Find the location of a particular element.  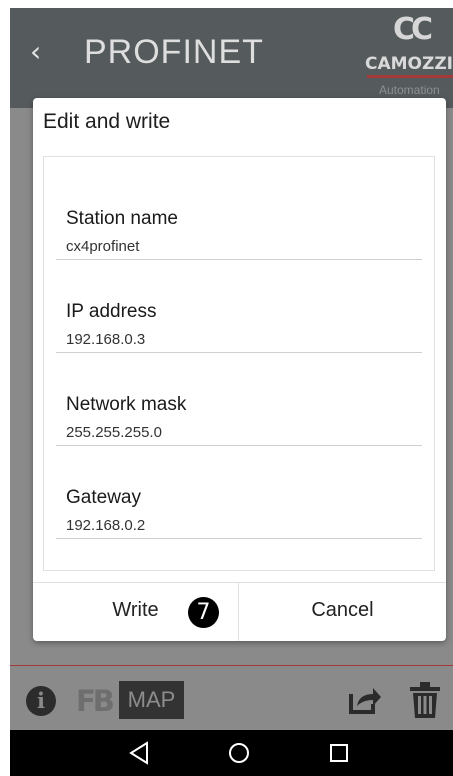

dialog-title: Edit and write is located at coordinates (107, 121).